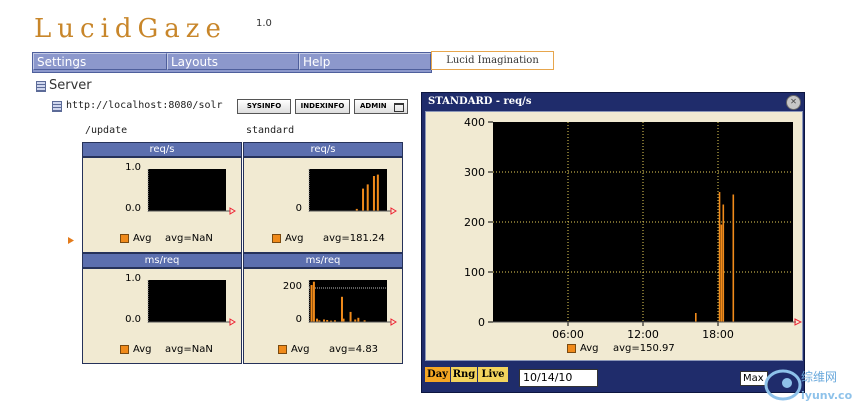  I want to click on panel-update-reqs: req/s 1.0 0.0 Avg avg=NaN, so click(162, 197).